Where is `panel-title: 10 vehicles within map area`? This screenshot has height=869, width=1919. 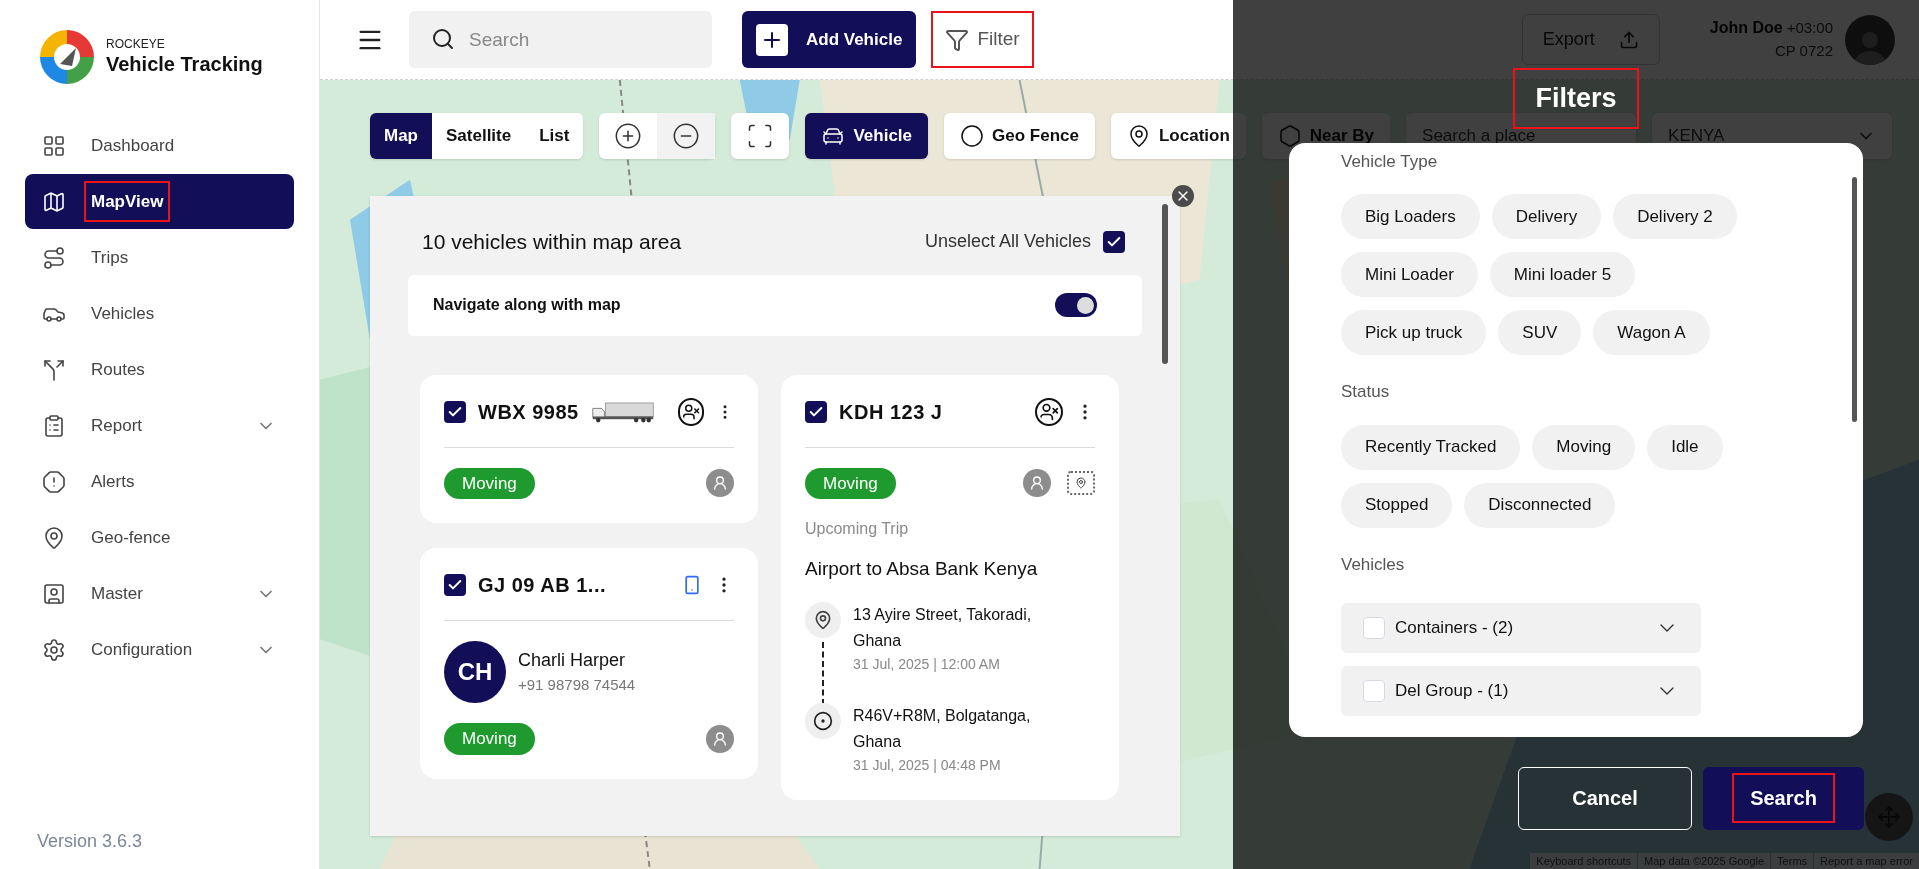 panel-title: 10 vehicles within map area is located at coordinates (552, 242).